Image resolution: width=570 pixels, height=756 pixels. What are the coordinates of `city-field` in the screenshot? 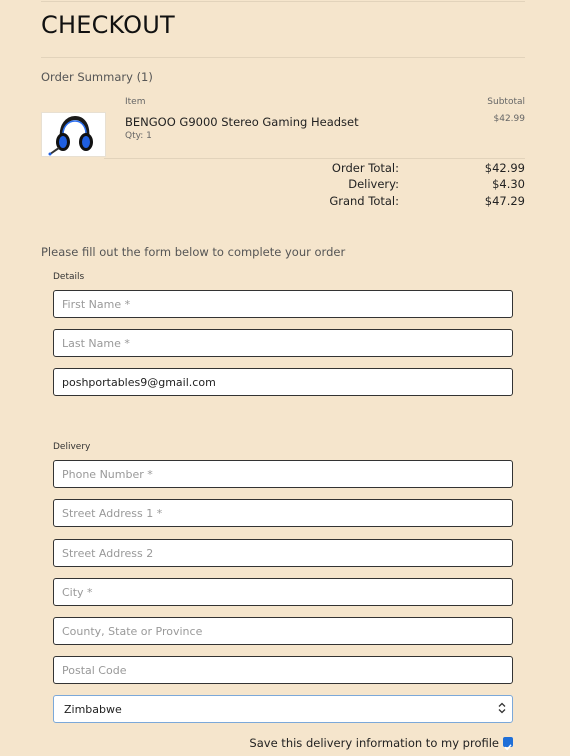 It's located at (283, 592).